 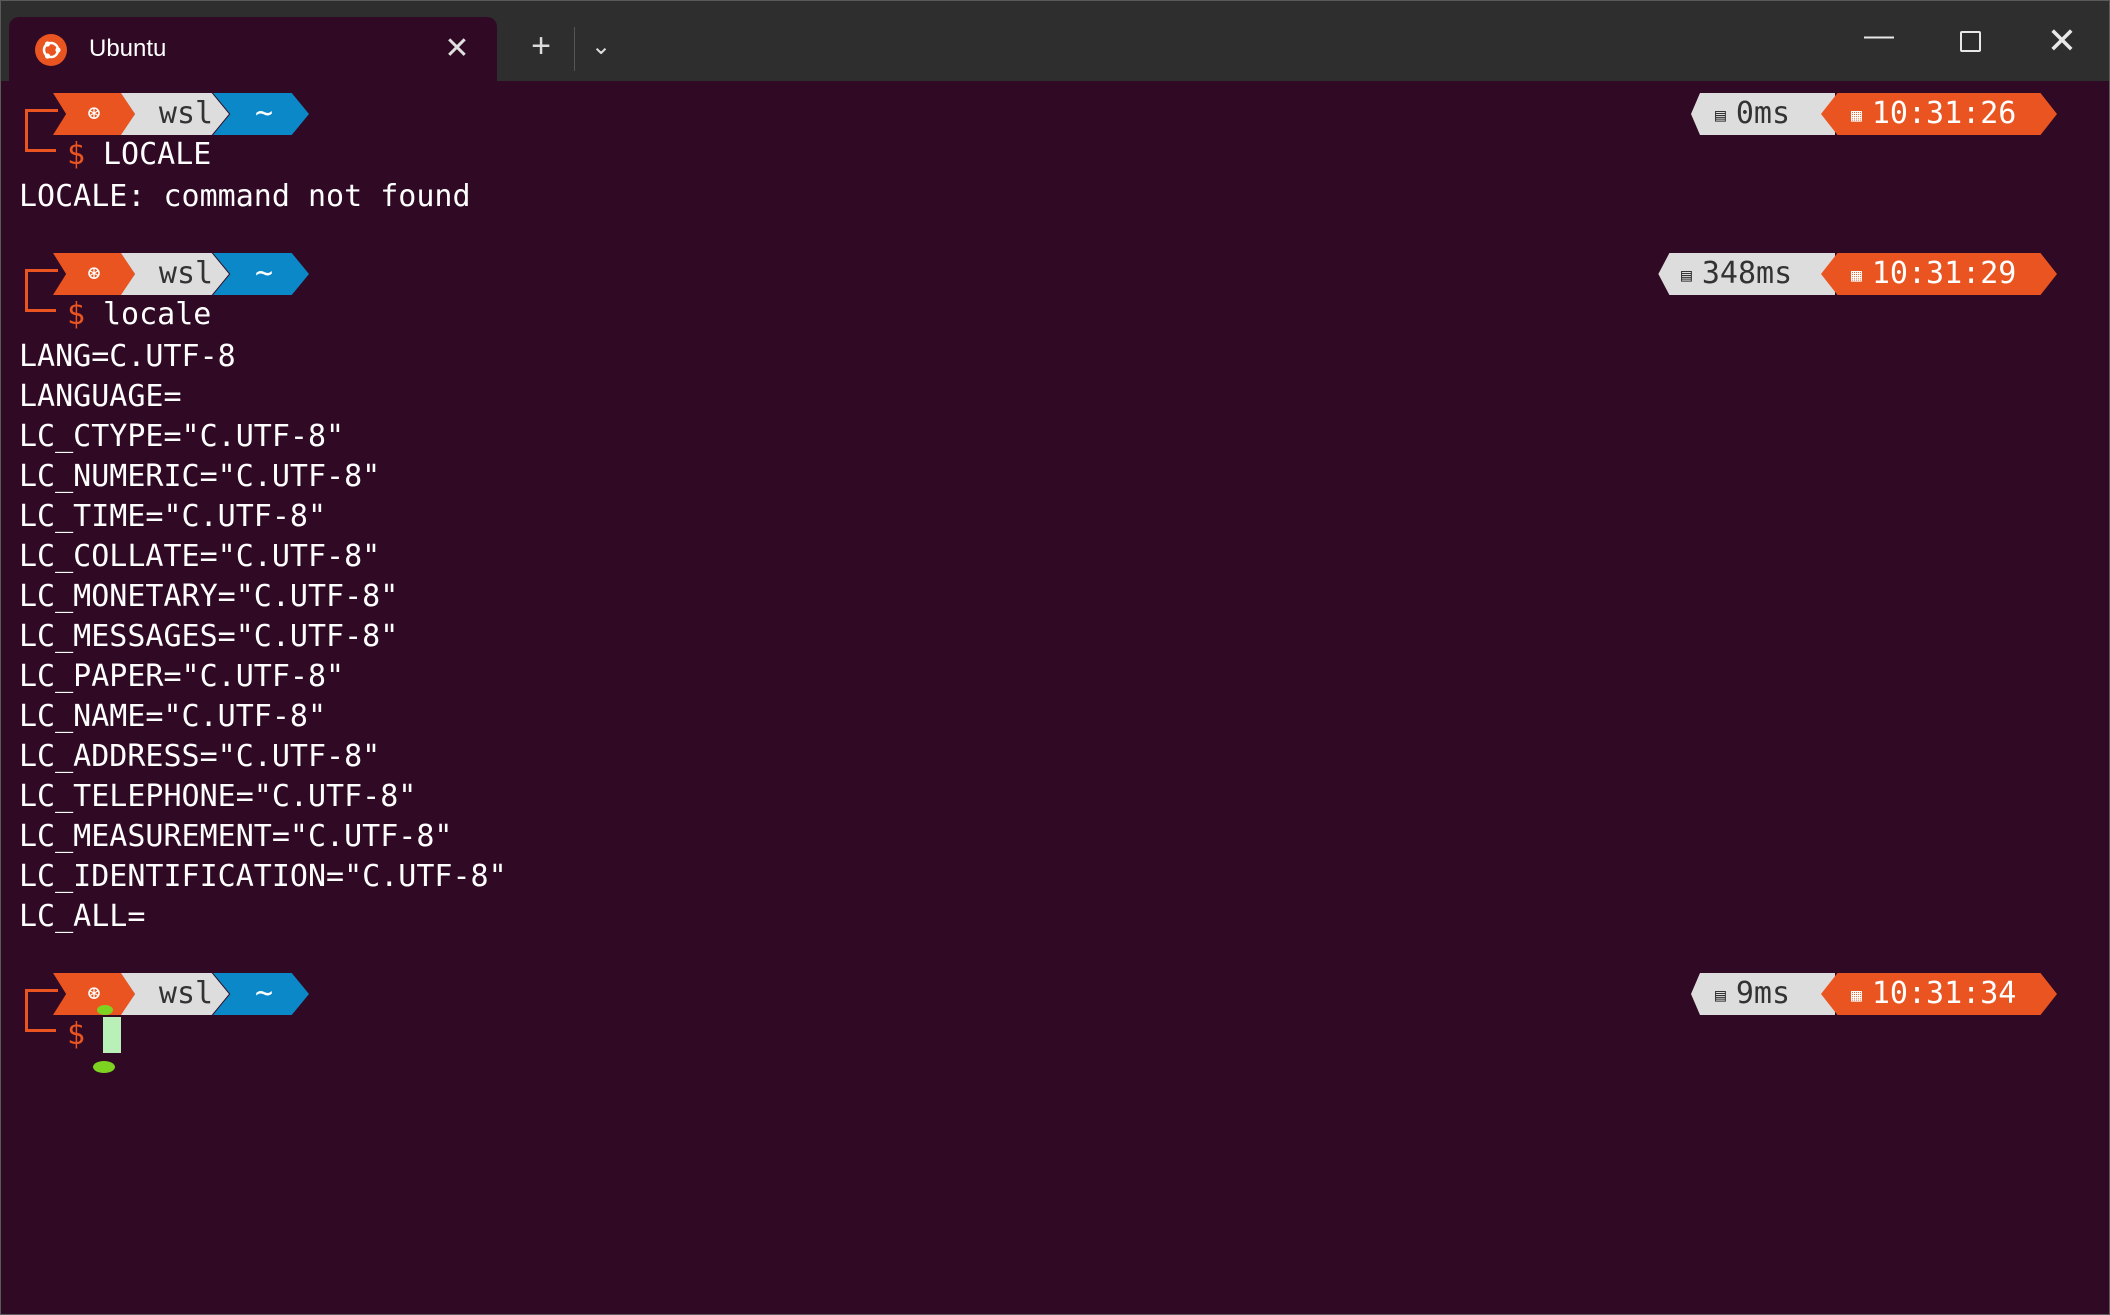 What do you see at coordinates (112, 1035) in the screenshot?
I see `text-cursor` at bounding box center [112, 1035].